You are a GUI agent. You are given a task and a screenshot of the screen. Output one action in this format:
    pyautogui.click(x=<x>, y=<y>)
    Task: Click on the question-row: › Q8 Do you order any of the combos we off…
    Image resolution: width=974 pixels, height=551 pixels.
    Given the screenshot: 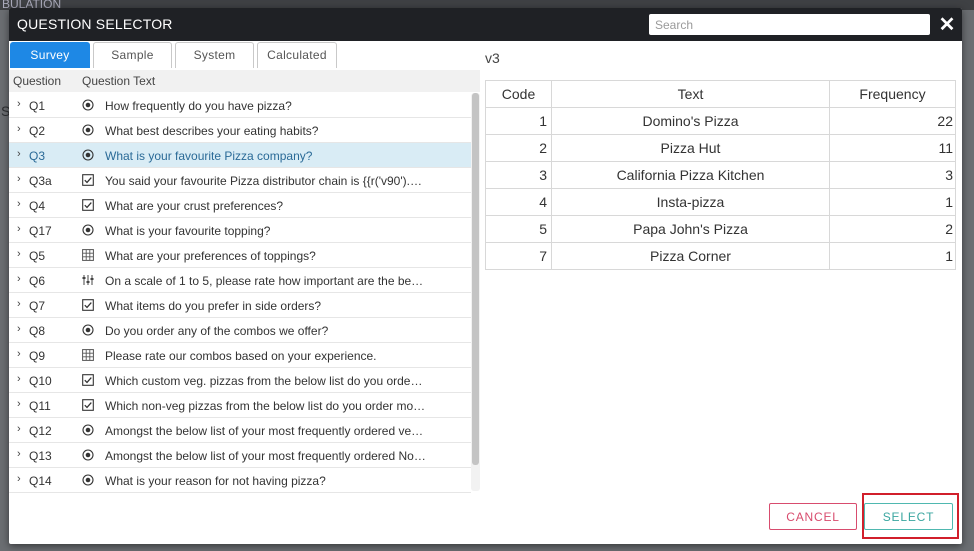 What is the action you would take?
    pyautogui.click(x=240, y=330)
    